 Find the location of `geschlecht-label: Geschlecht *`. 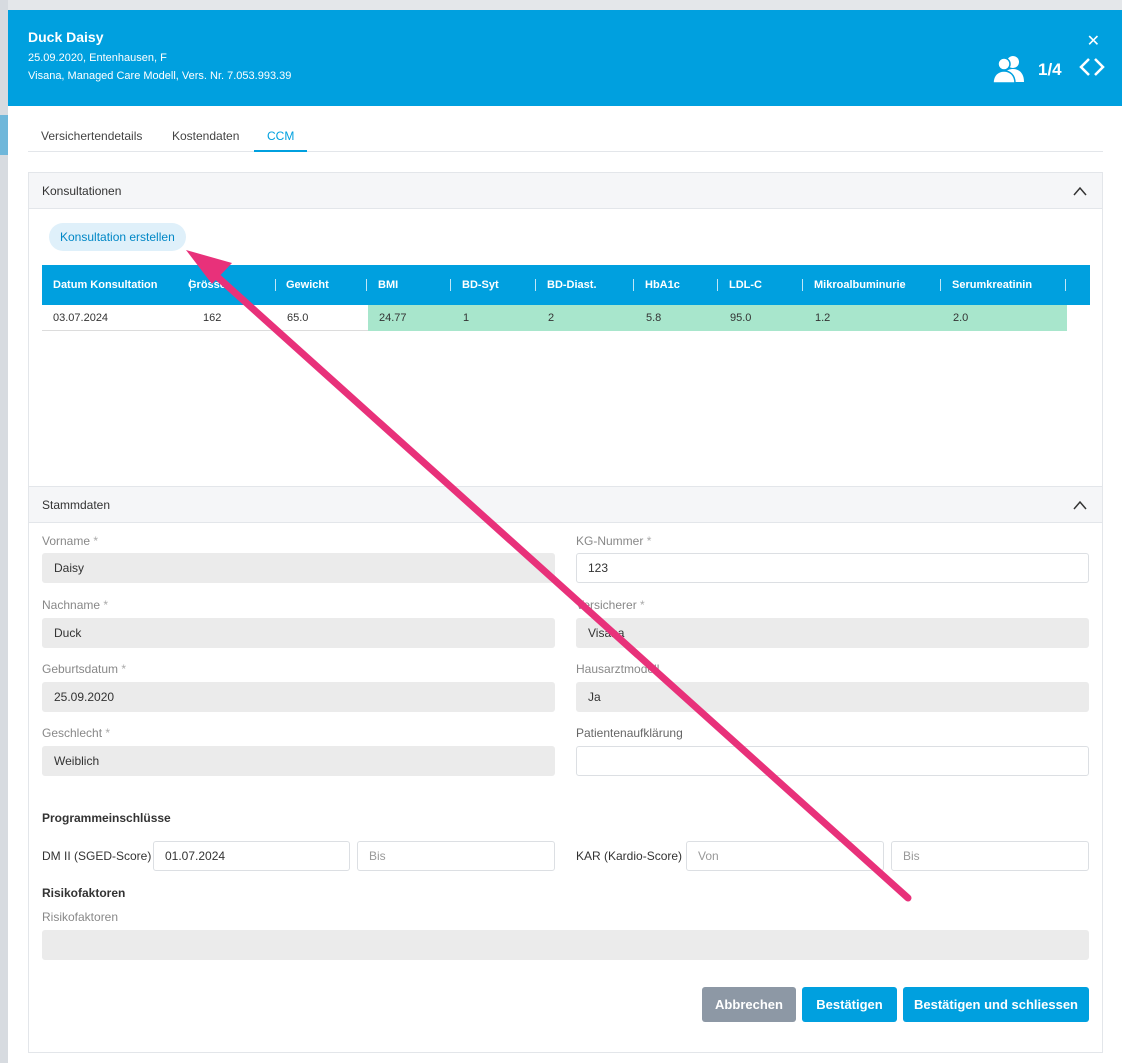

geschlecht-label: Geschlecht * is located at coordinates (76, 733).